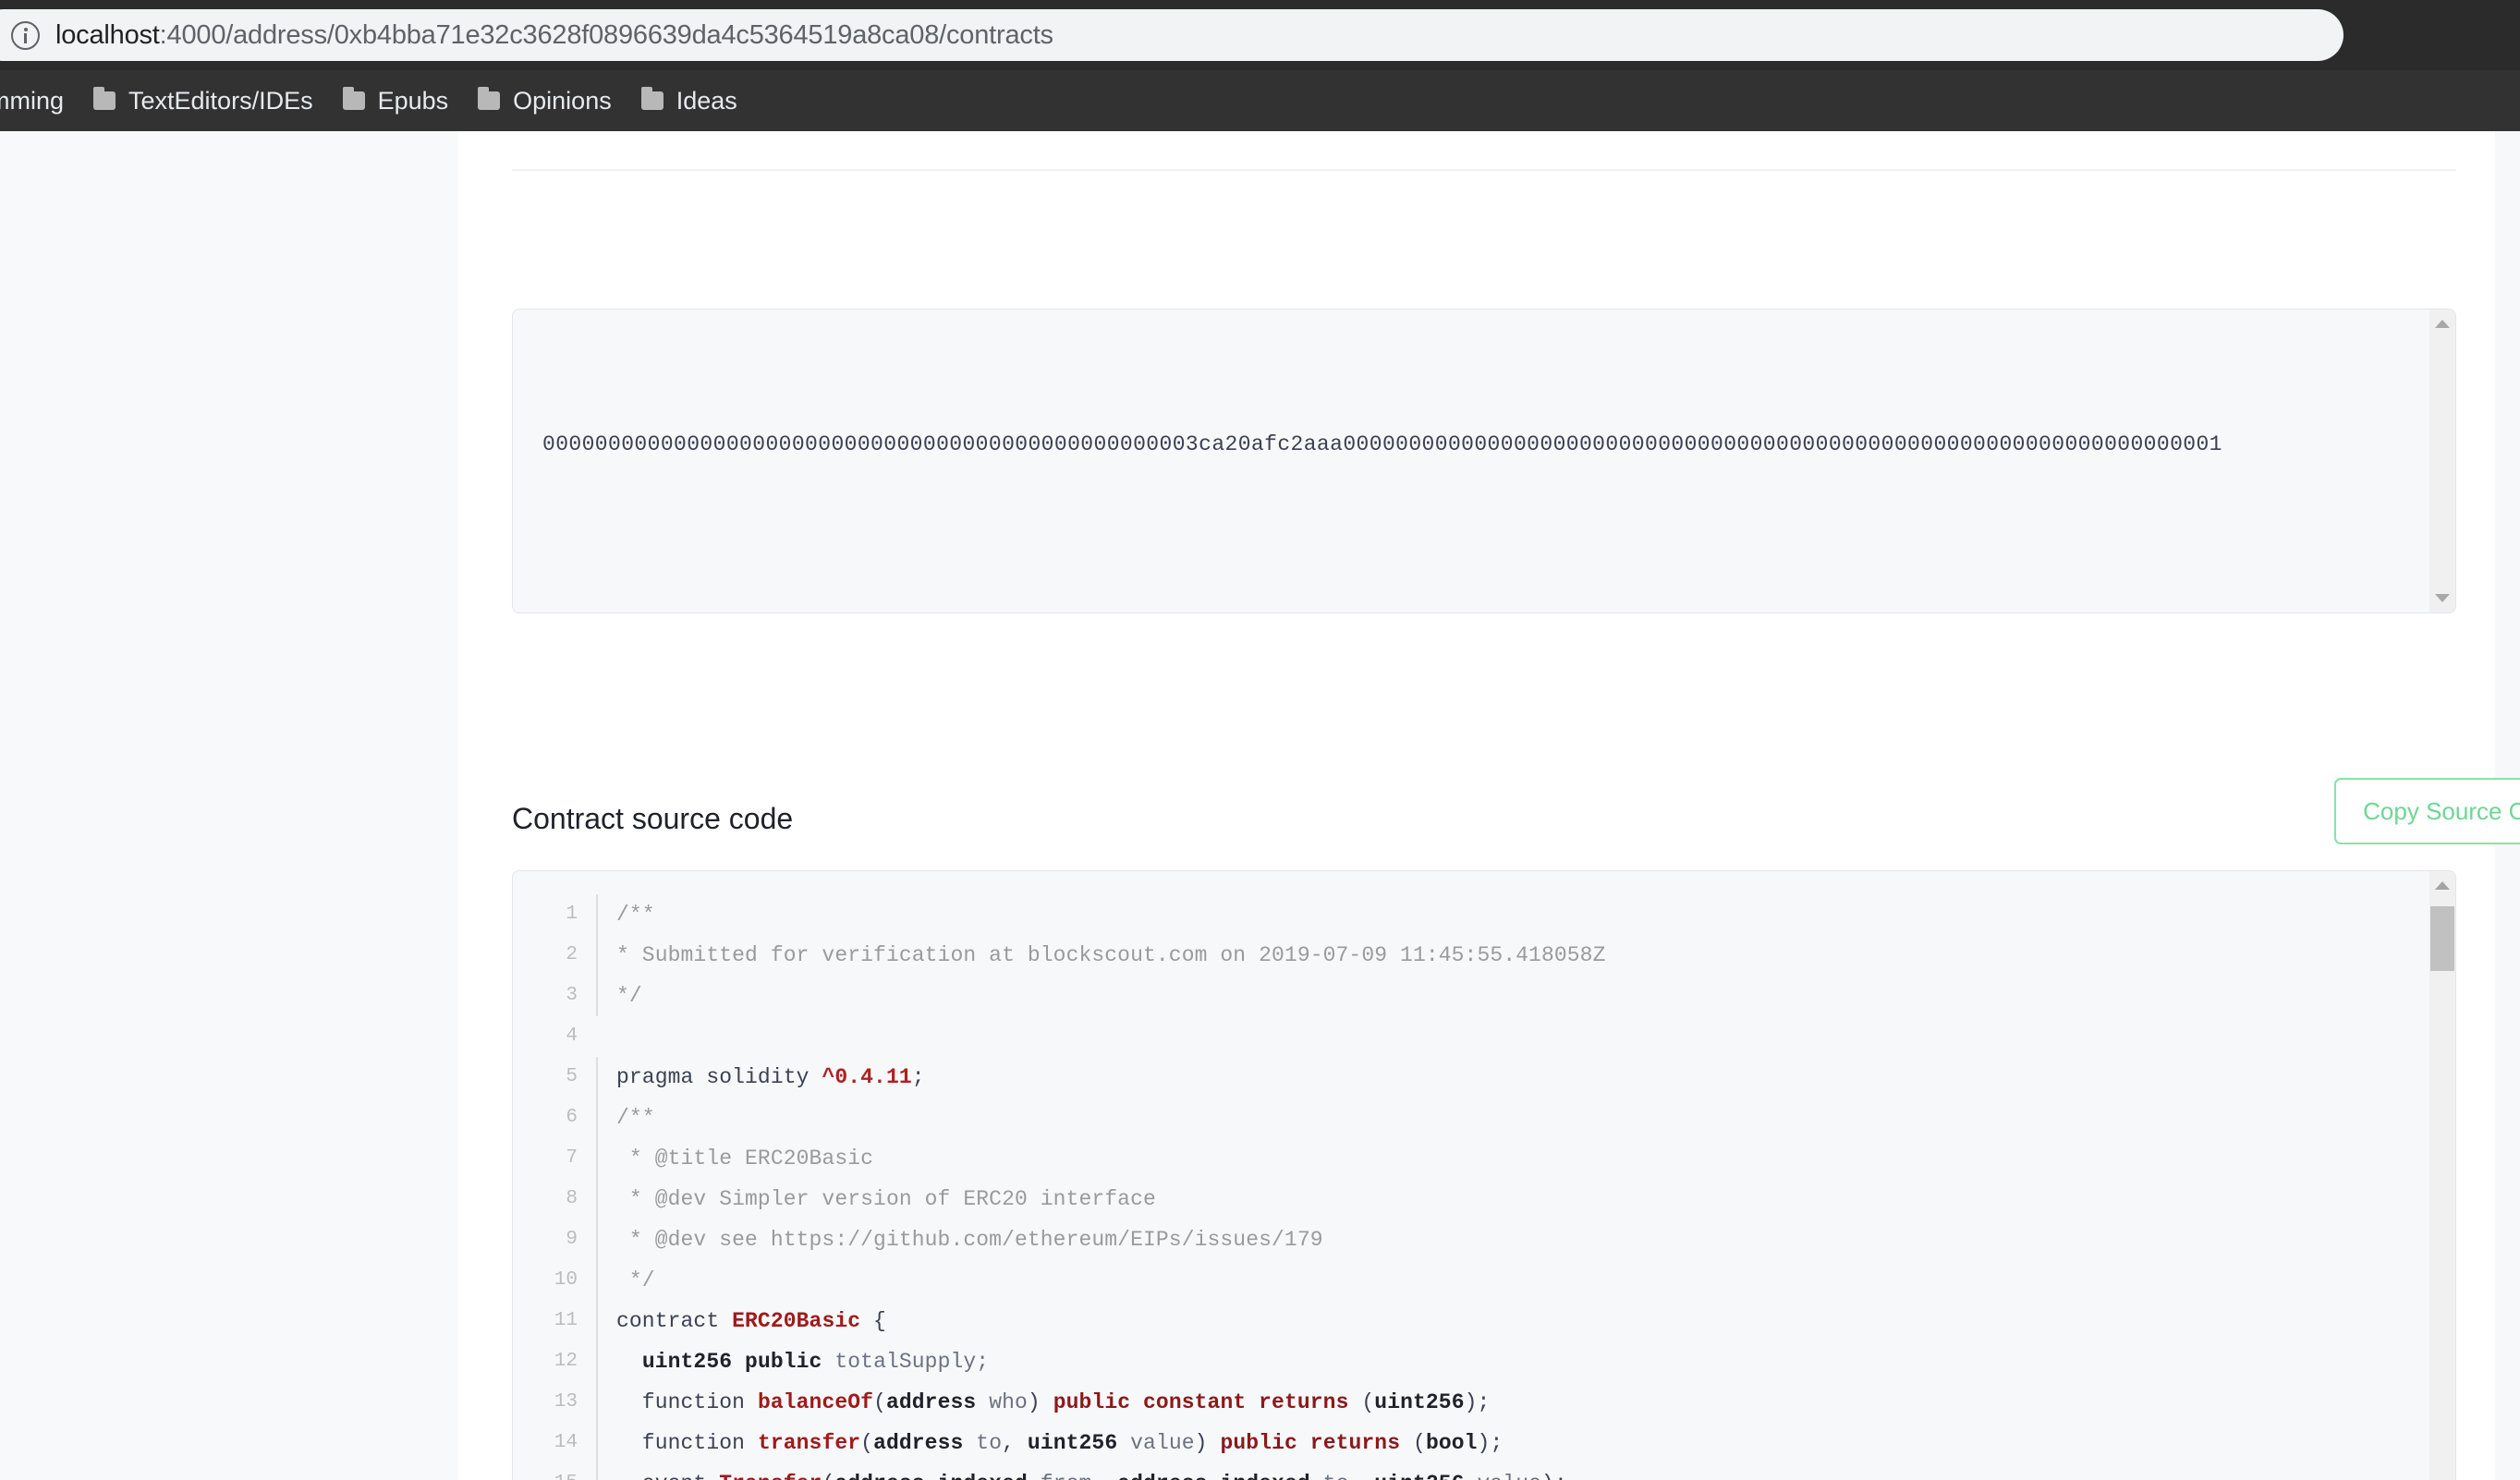  I want to click on code-token: address, so click(918, 1443).